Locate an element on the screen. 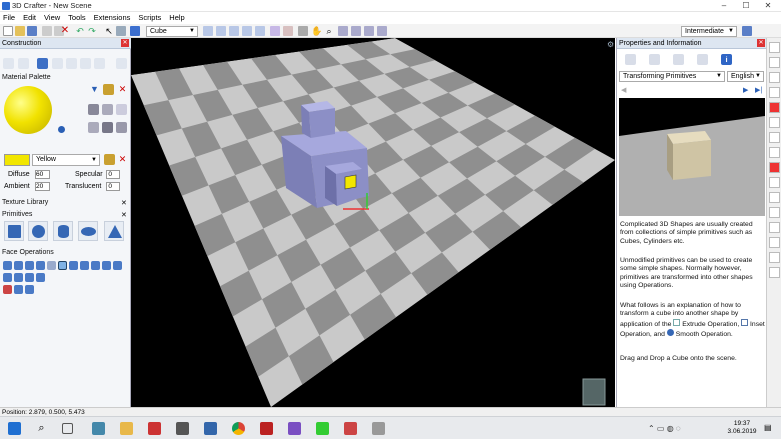  nav-back-icon: ◀ is located at coordinates (623, 90).